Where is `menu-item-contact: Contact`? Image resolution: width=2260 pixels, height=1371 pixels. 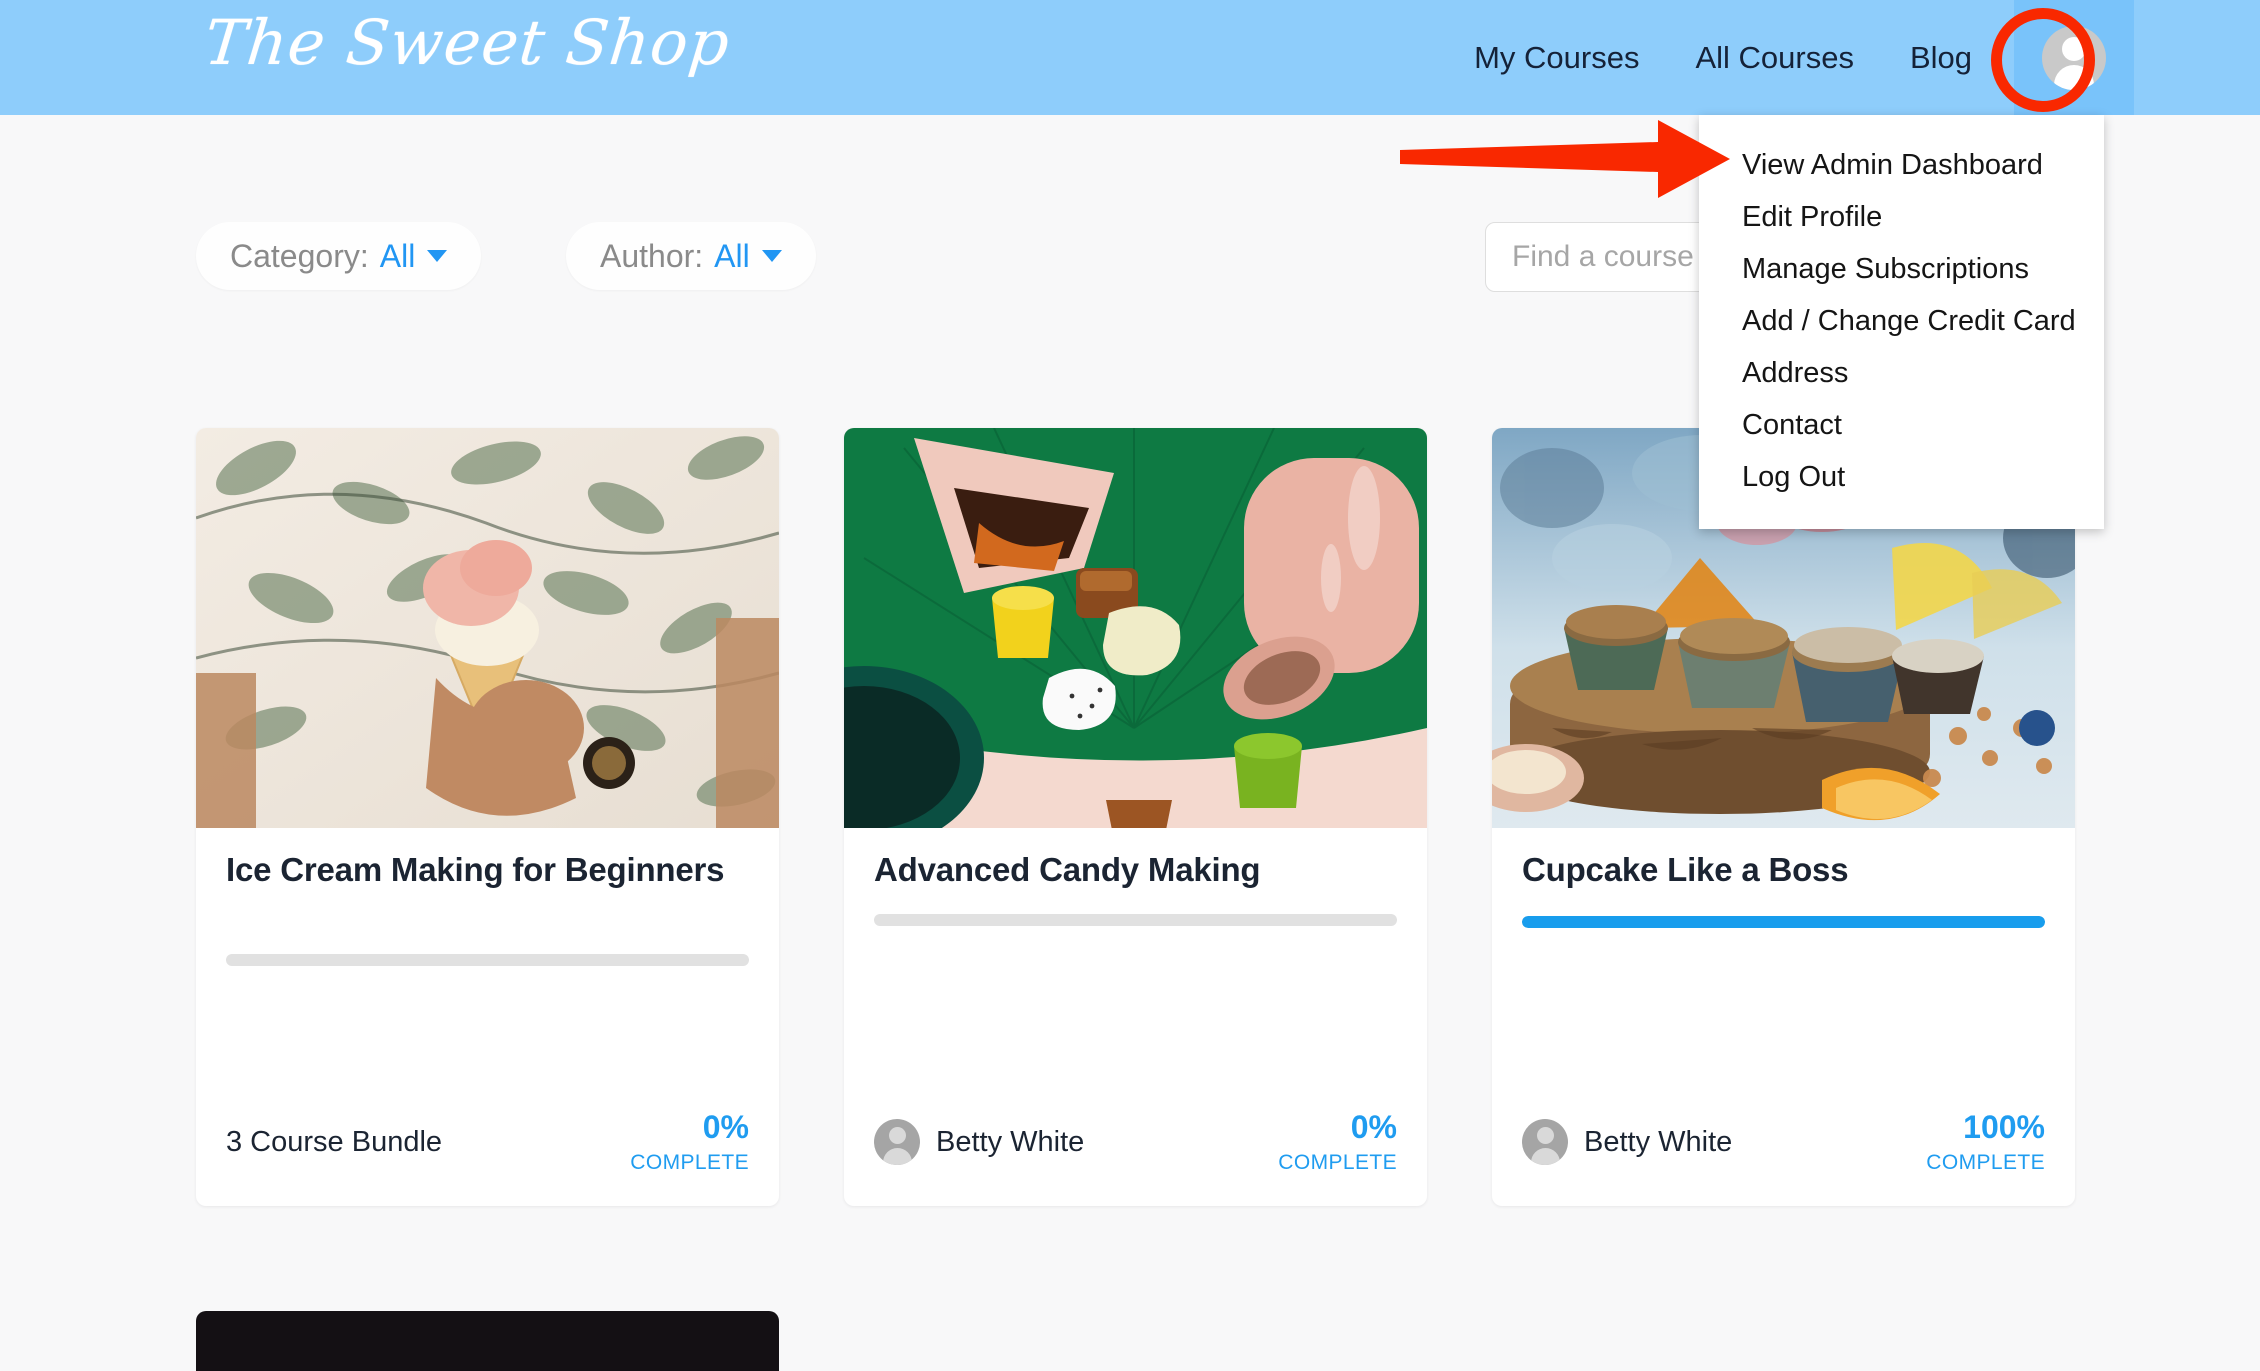 menu-item-contact: Contact is located at coordinates (1901, 425).